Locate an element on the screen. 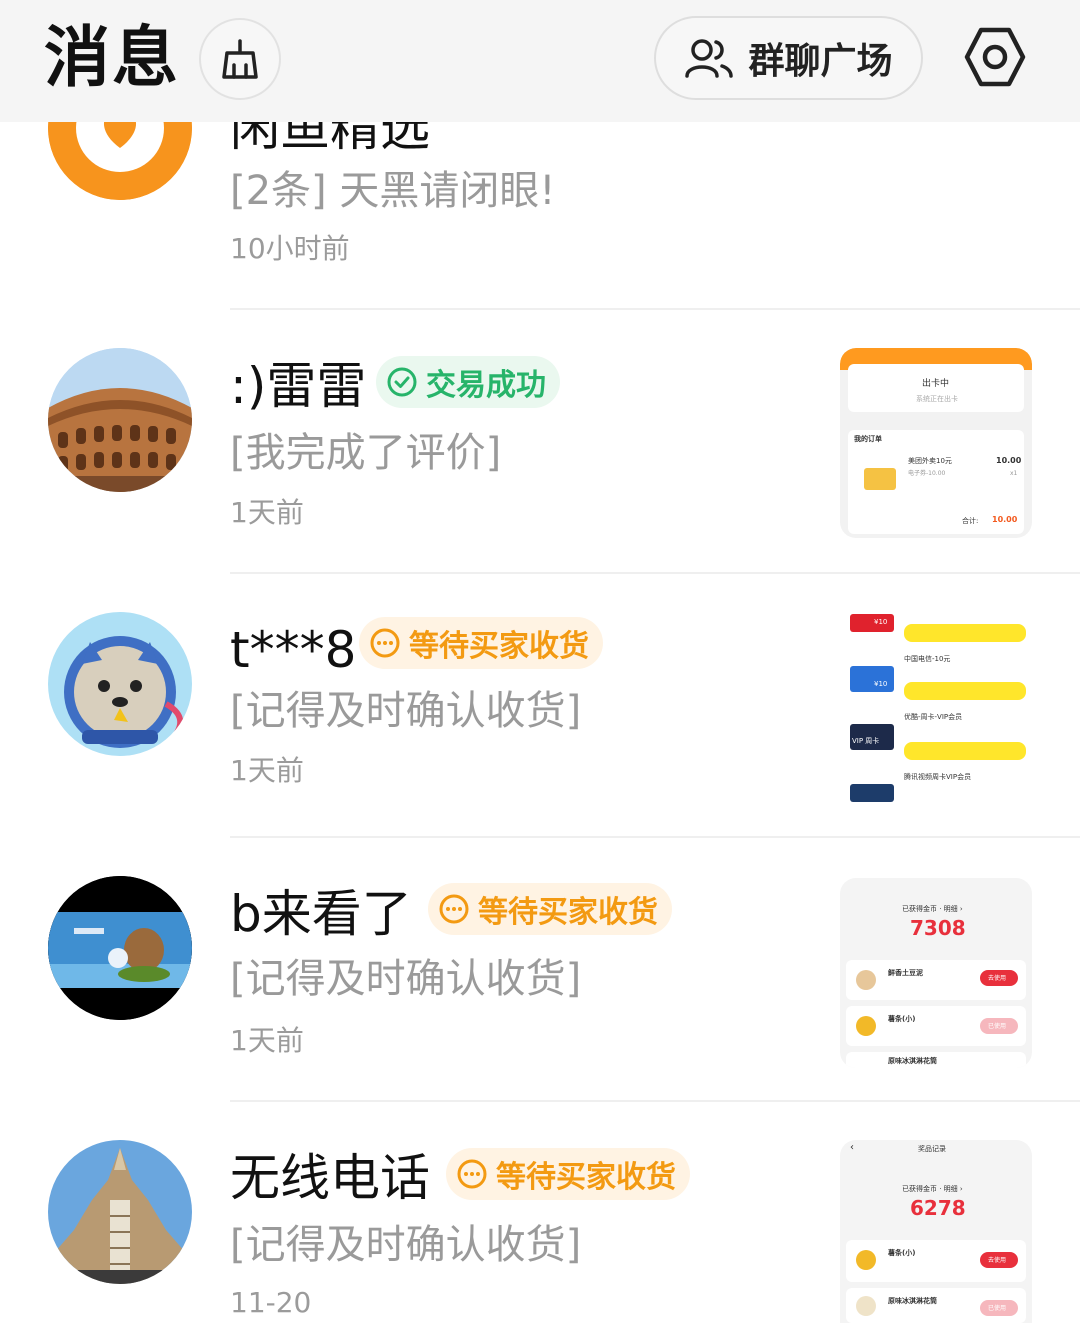  thumb-row: 腾讯视频周卡VIP会员 is located at coordinates (938, 777).